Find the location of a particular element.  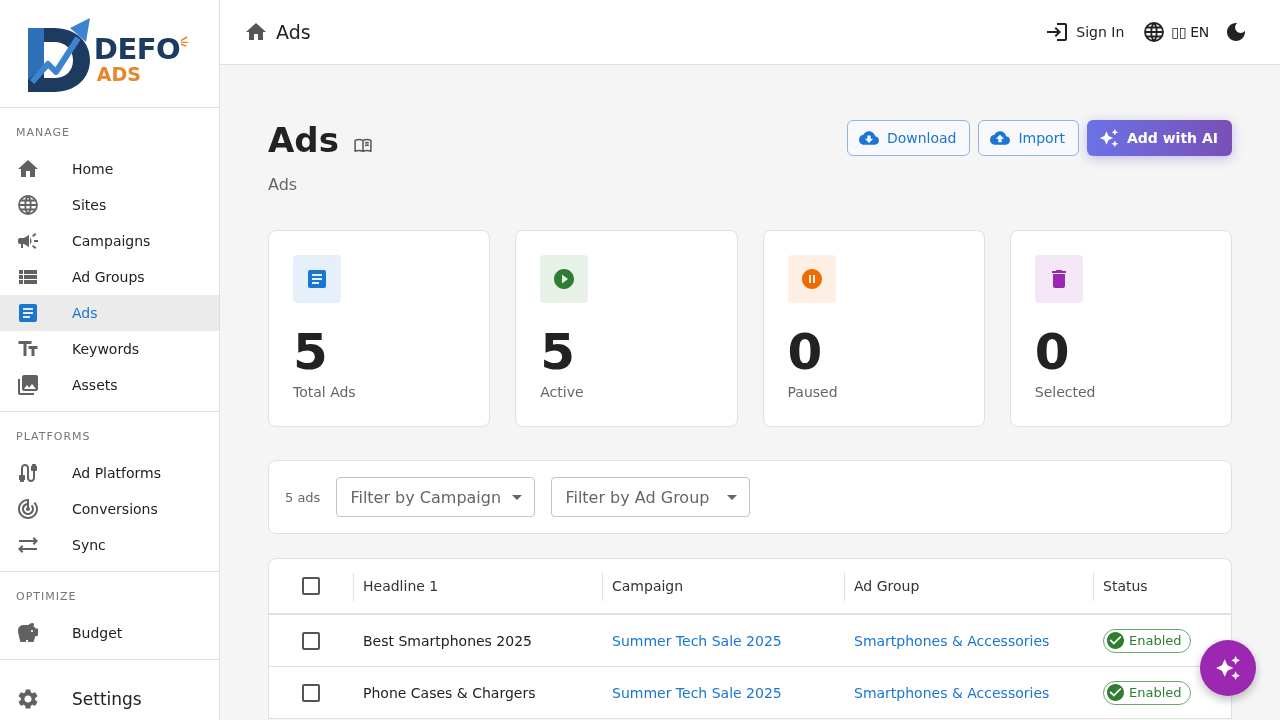

nav-item: Ads is located at coordinates (109, 313).